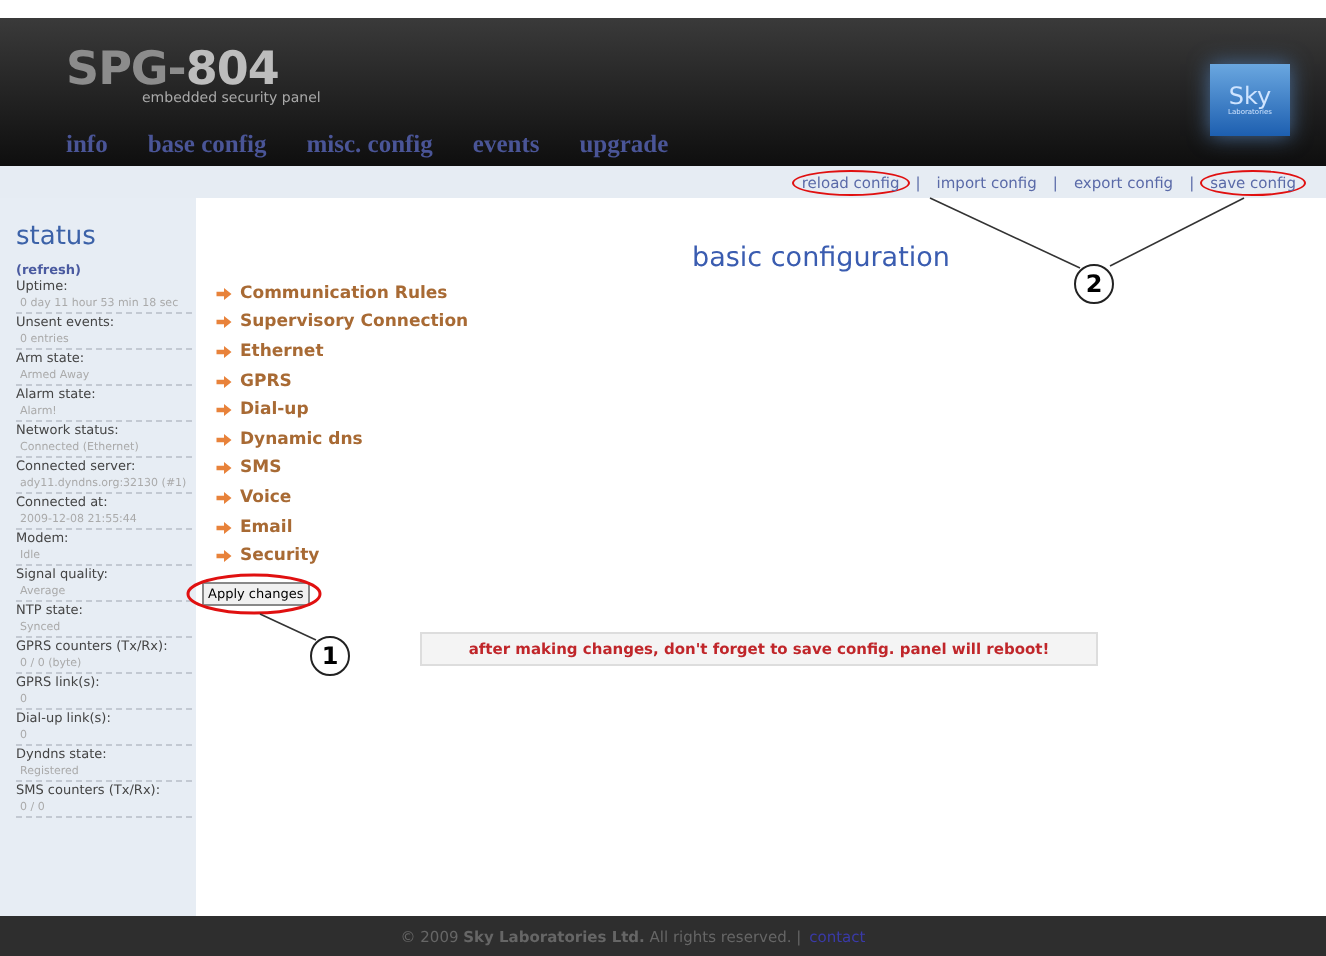  What do you see at coordinates (624, 145) in the screenshot?
I see `nav-link: upgrade` at bounding box center [624, 145].